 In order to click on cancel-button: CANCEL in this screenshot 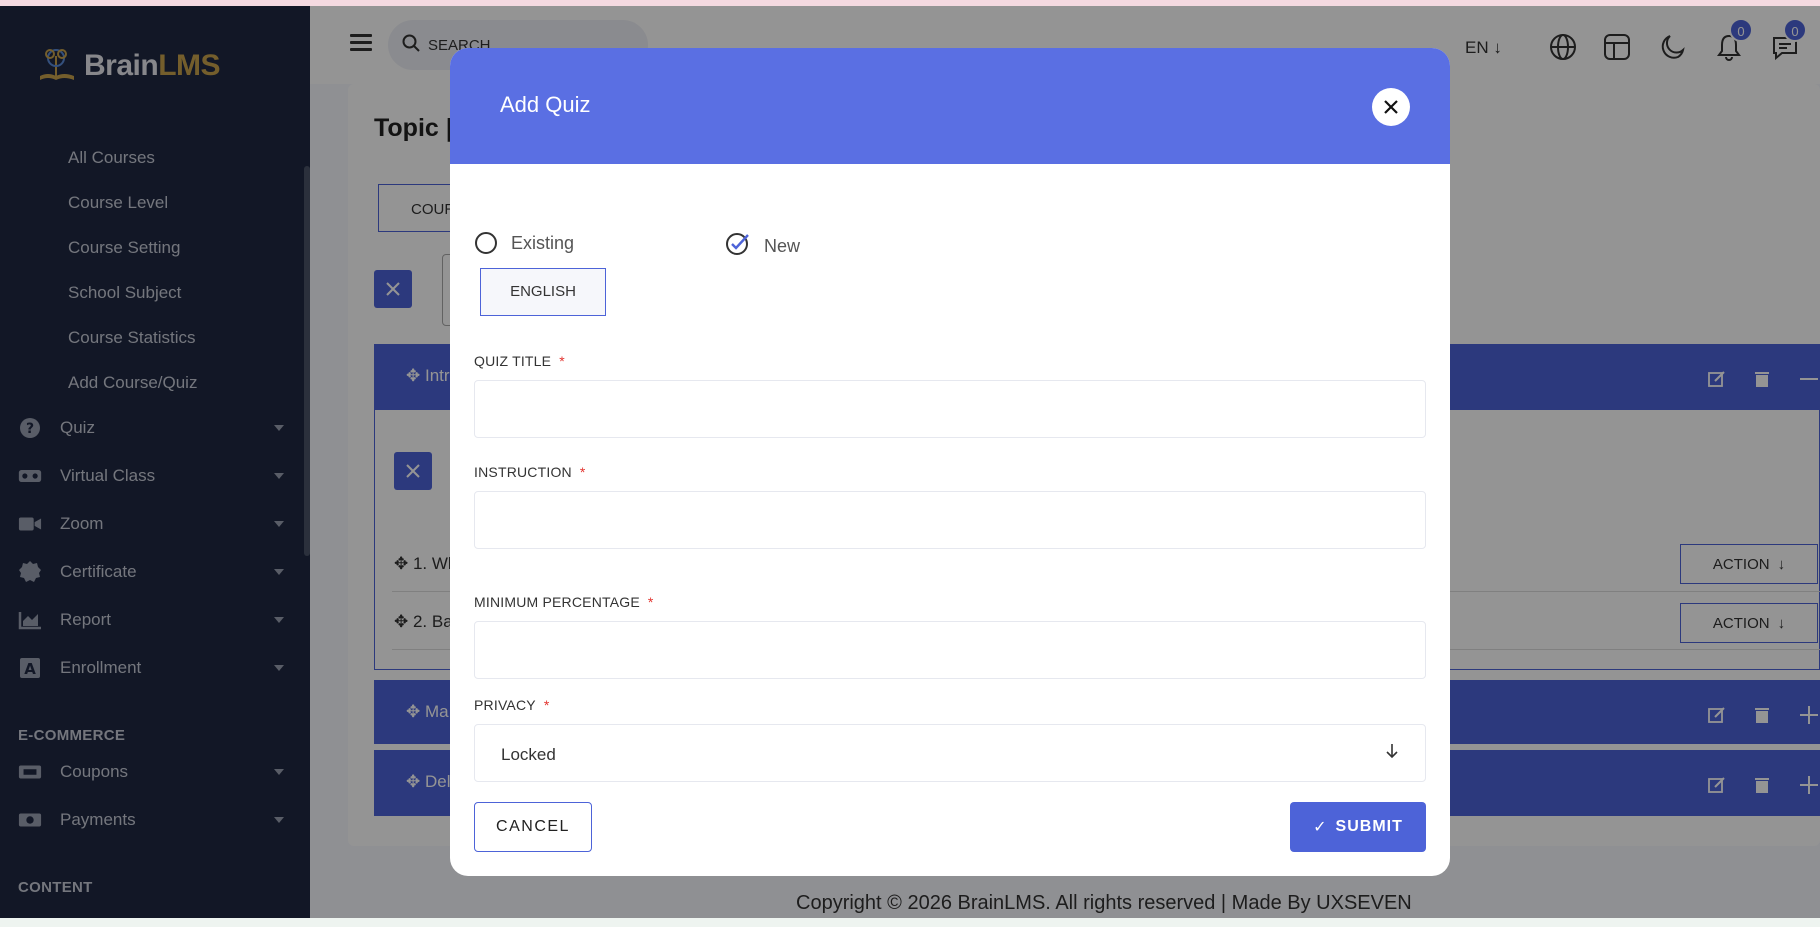, I will do `click(533, 827)`.